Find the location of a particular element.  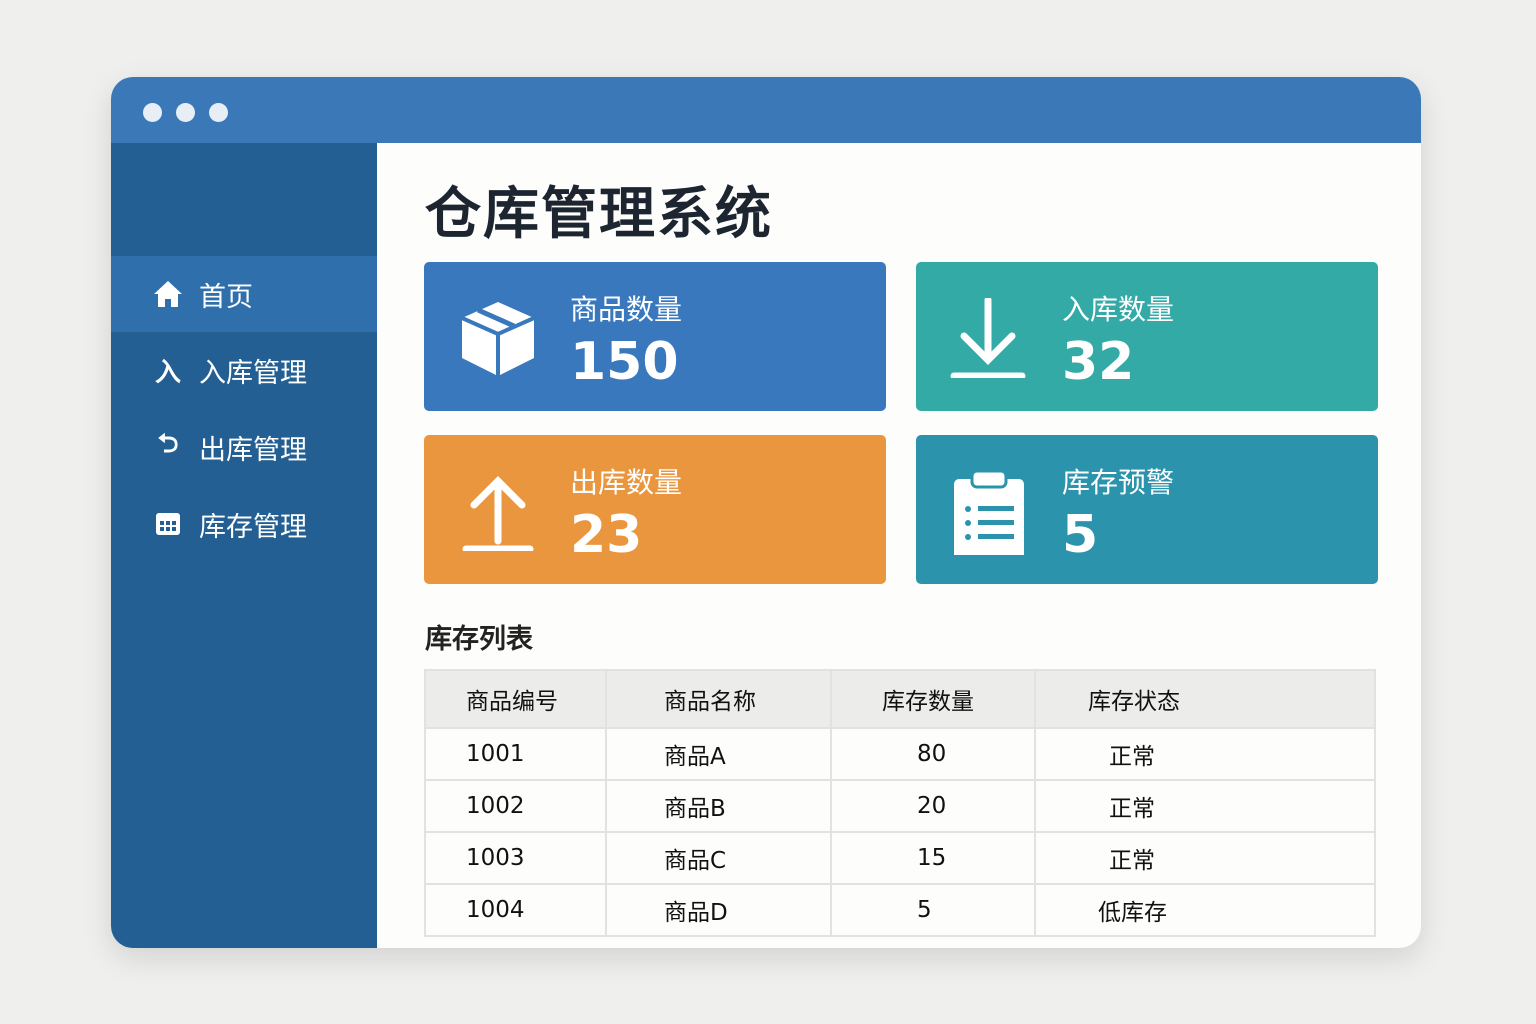

clipboard-icon is located at coordinates (989, 512).